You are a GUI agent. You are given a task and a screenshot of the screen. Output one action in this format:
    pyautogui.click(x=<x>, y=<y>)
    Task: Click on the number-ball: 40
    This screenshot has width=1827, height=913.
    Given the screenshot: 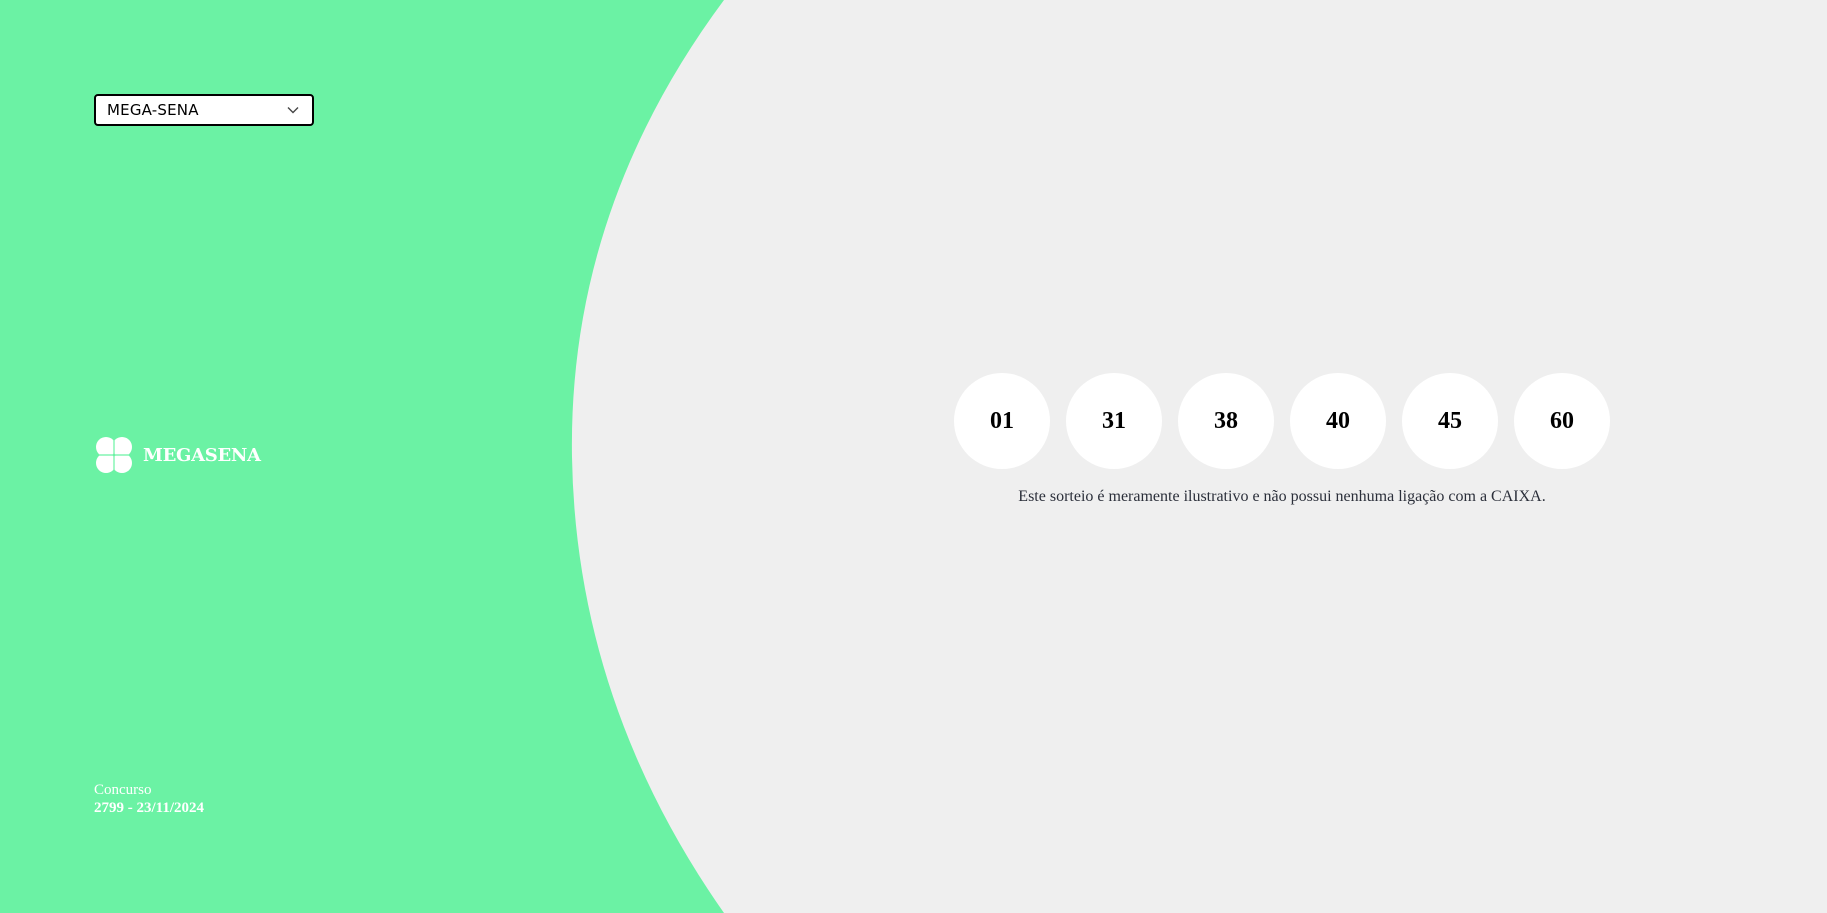 What is the action you would take?
    pyautogui.click(x=1338, y=421)
    